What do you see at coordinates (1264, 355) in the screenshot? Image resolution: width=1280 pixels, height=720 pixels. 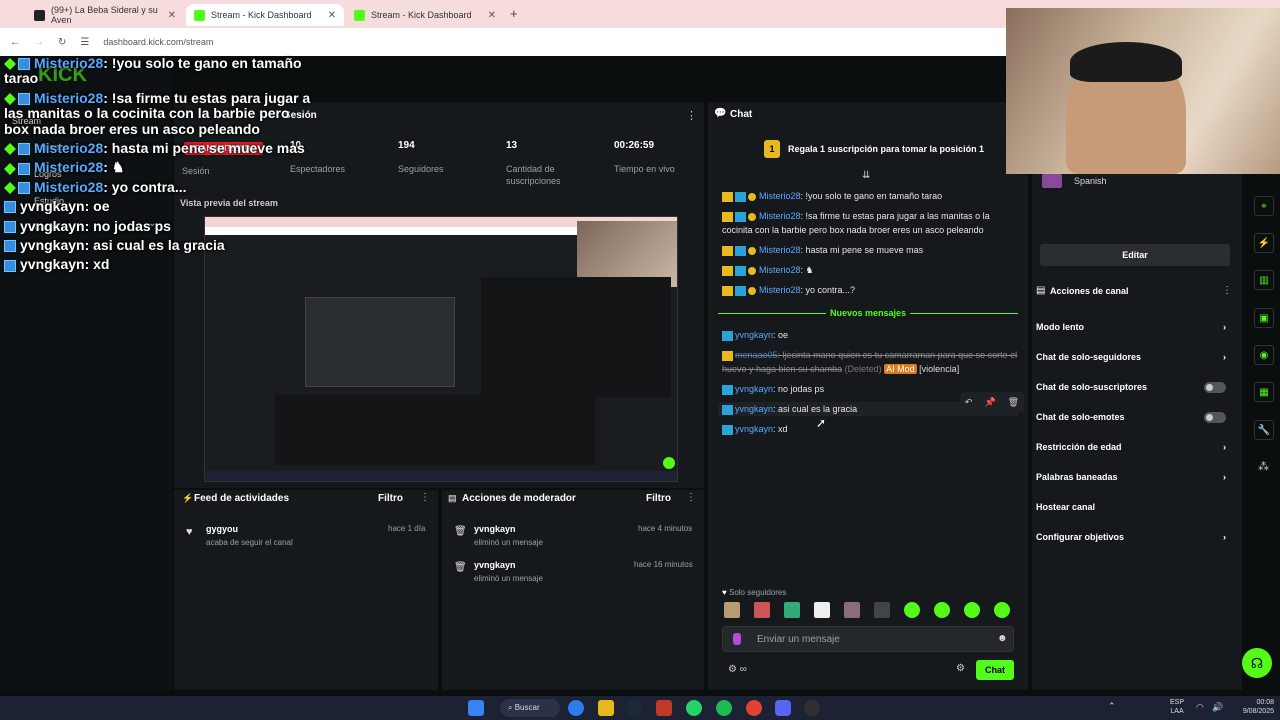 I see `rail-icon-5: ◉` at bounding box center [1264, 355].